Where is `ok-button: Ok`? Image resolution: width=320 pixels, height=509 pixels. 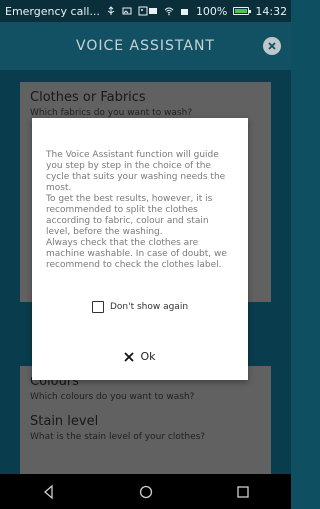 ok-button: Ok is located at coordinates (140, 356).